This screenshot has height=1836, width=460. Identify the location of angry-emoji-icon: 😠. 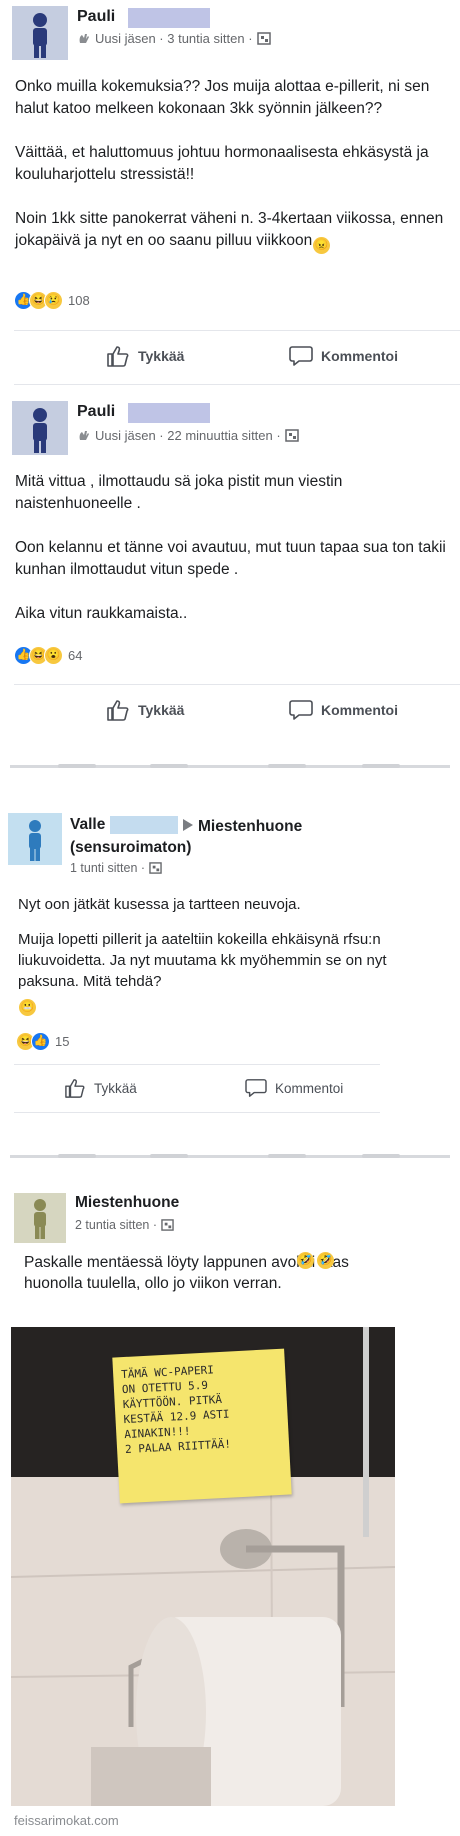
(322, 245).